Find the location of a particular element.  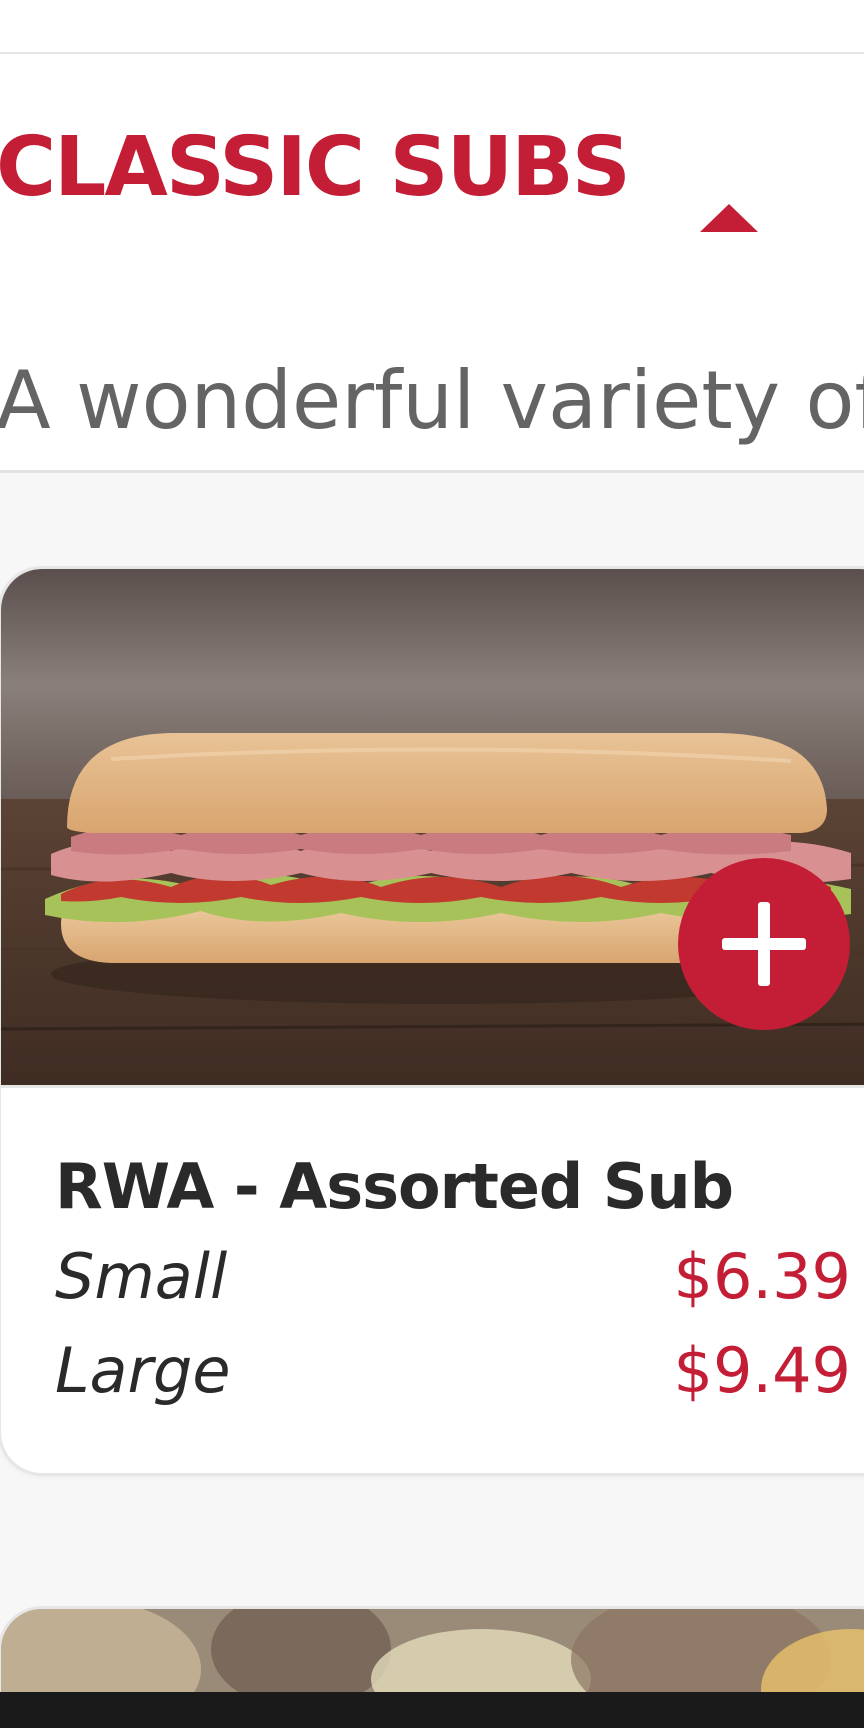

size-label: Large is located at coordinates (143, 1370).